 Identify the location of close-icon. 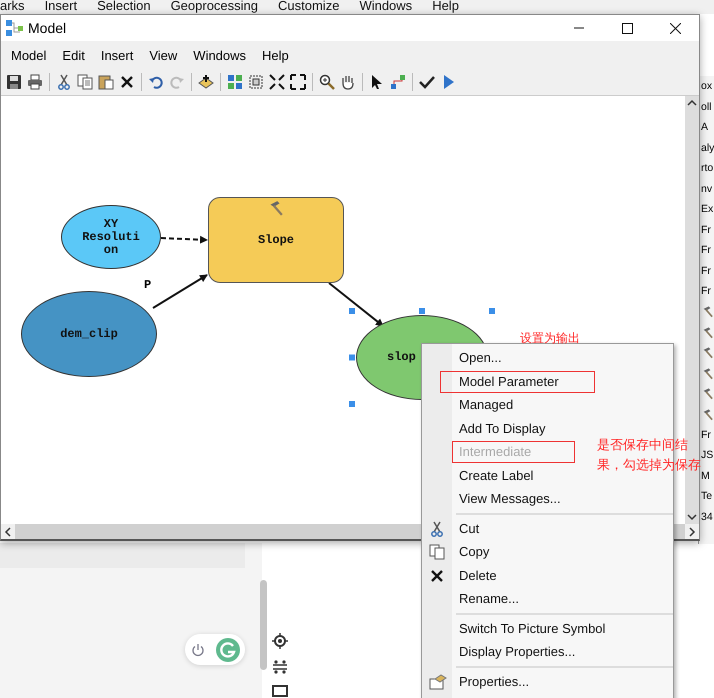
(675, 28).